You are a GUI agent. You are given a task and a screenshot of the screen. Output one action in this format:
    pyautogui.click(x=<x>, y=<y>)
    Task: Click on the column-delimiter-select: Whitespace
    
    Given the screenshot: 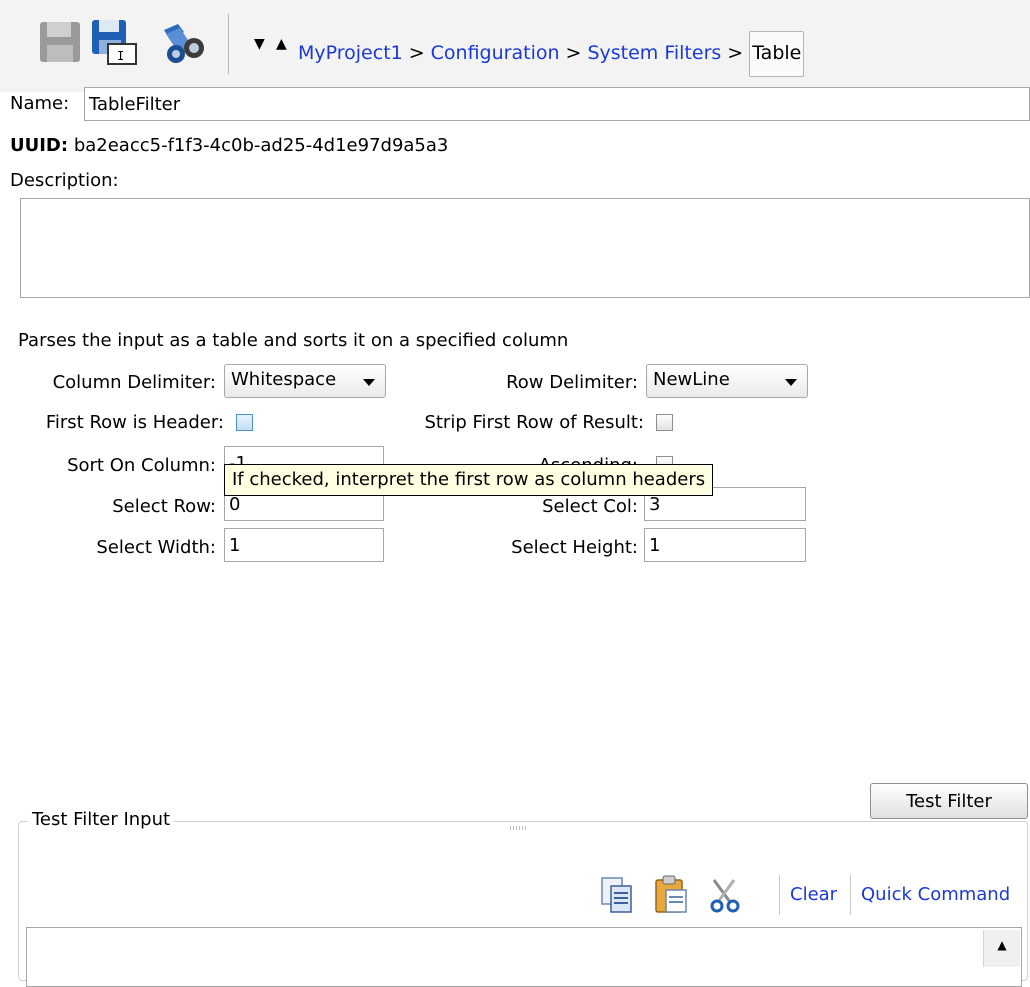 What is the action you would take?
    pyautogui.click(x=305, y=381)
    